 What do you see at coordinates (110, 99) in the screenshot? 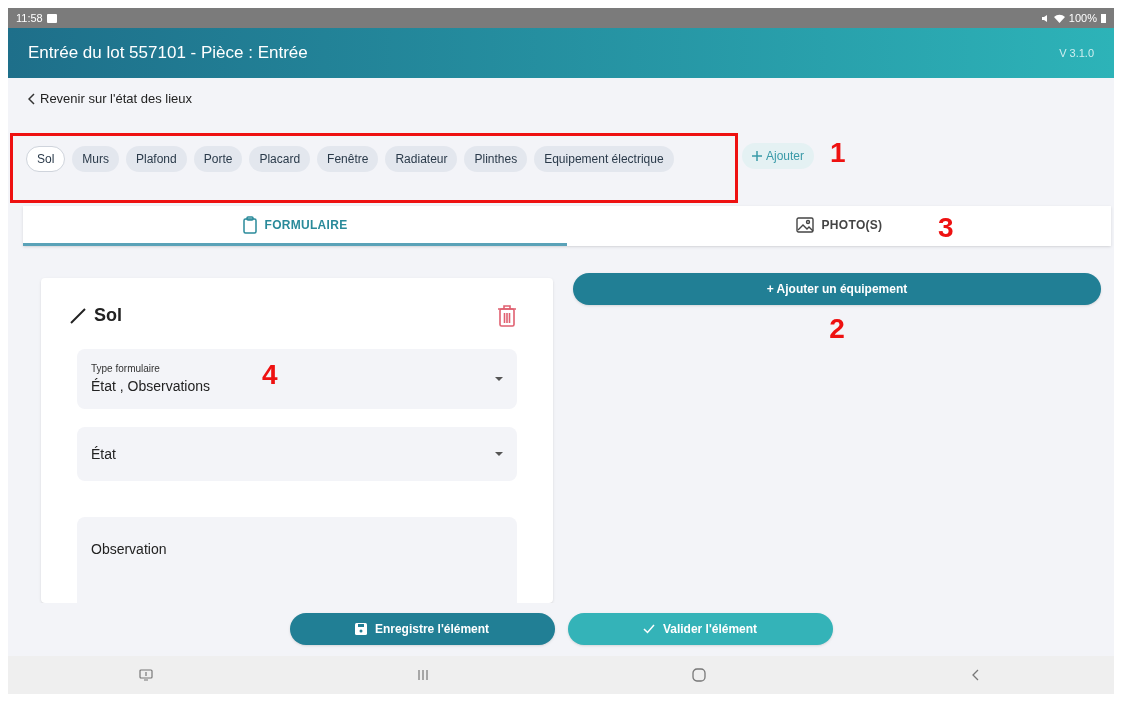
I see `back-link: Revenir sur l'état des lieux` at bounding box center [110, 99].